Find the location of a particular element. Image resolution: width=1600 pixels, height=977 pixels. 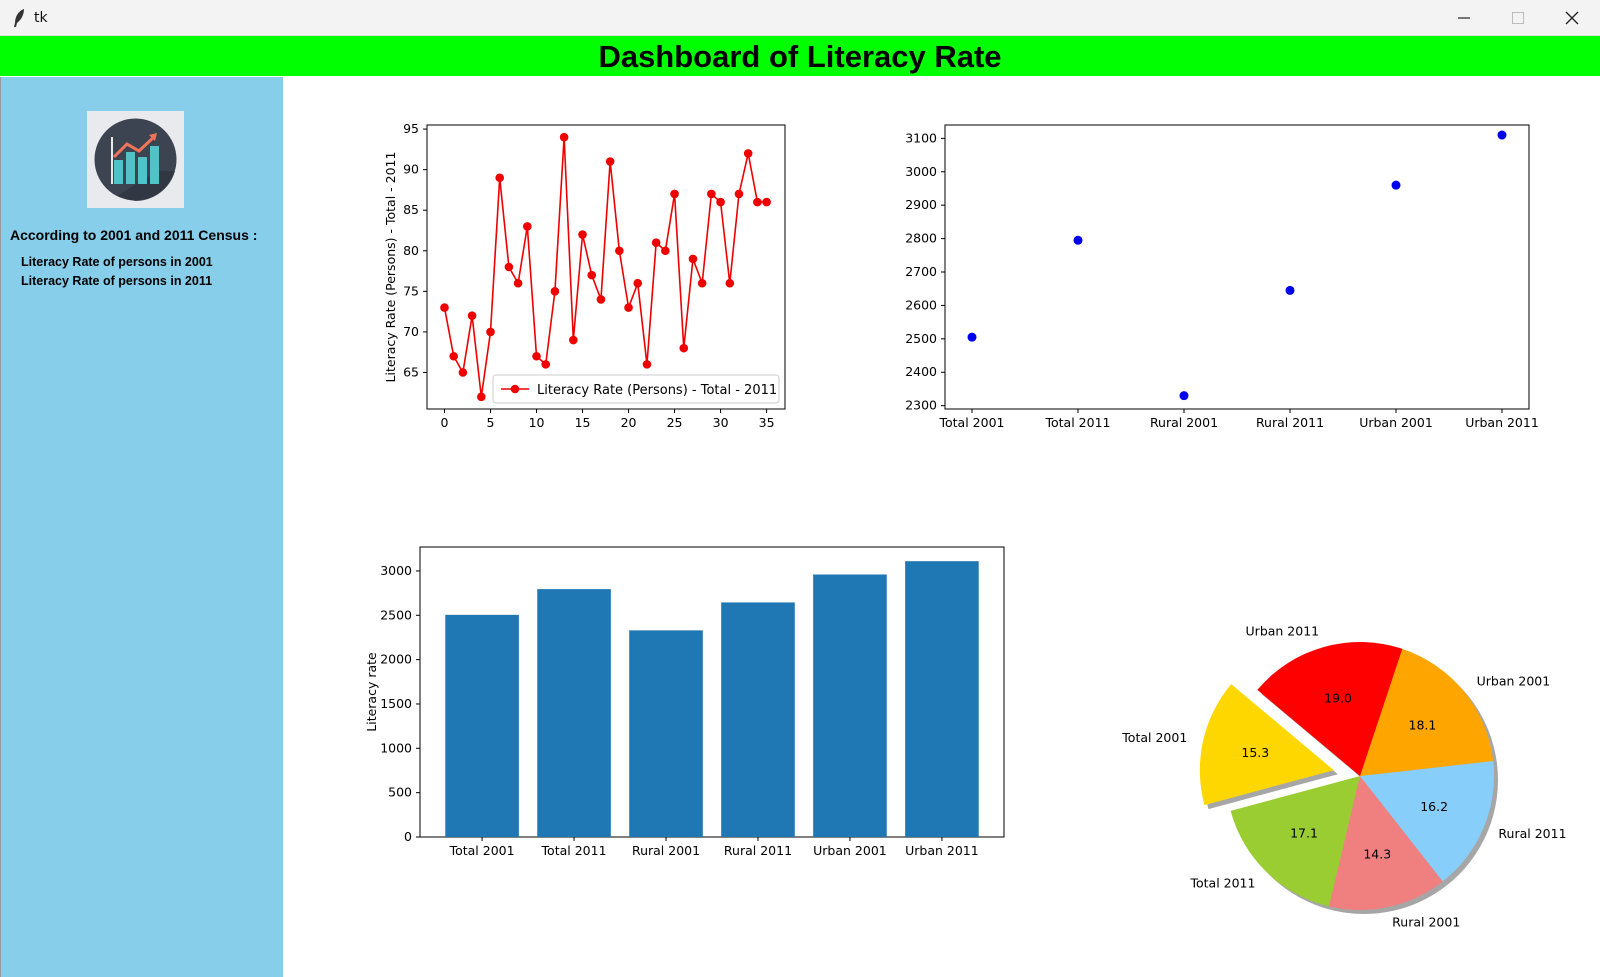

slice-label: Total 2001 is located at coordinates (1154, 737).